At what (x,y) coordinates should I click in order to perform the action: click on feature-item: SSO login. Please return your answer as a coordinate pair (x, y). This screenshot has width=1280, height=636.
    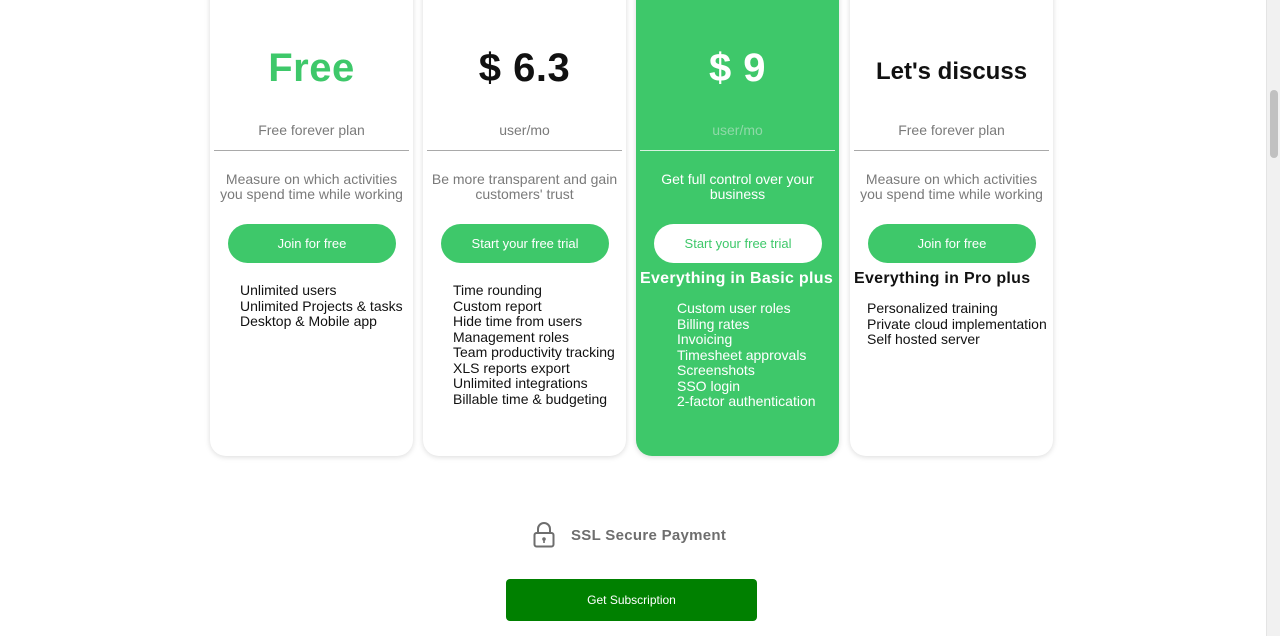
    Looking at the image, I should click on (709, 385).